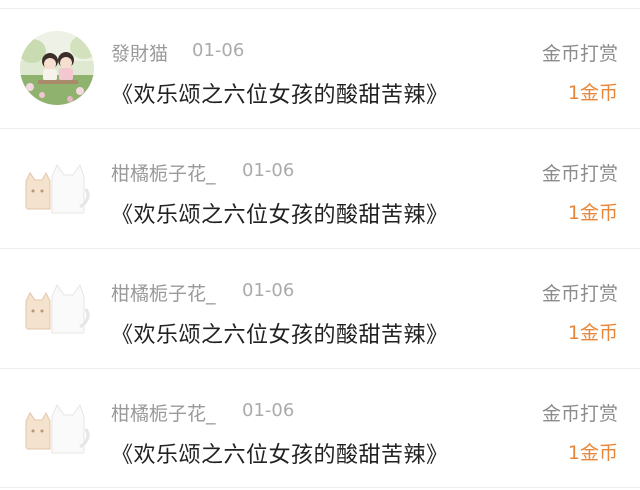 This screenshot has height=490, width=640. I want to click on couple-photo-avatar-icon, so click(57, 68).